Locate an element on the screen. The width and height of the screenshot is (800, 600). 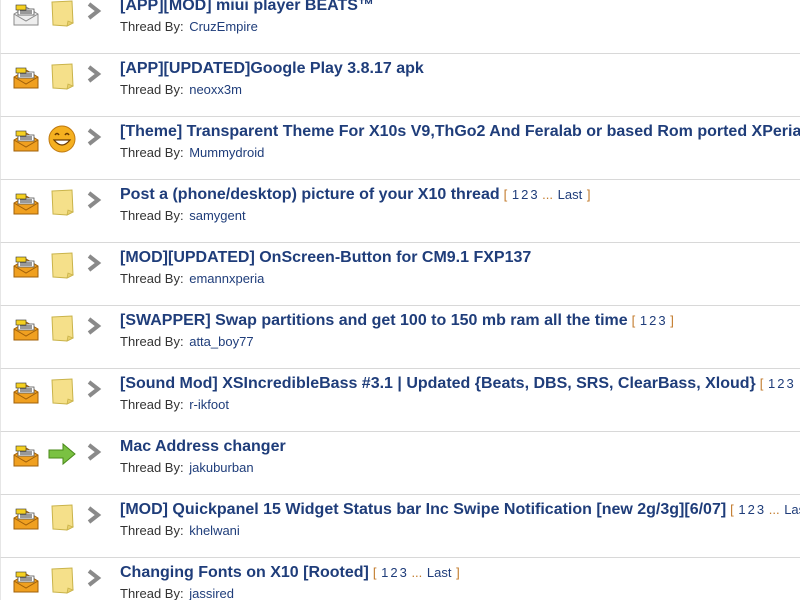
smiley-icon is located at coordinates (62, 139).